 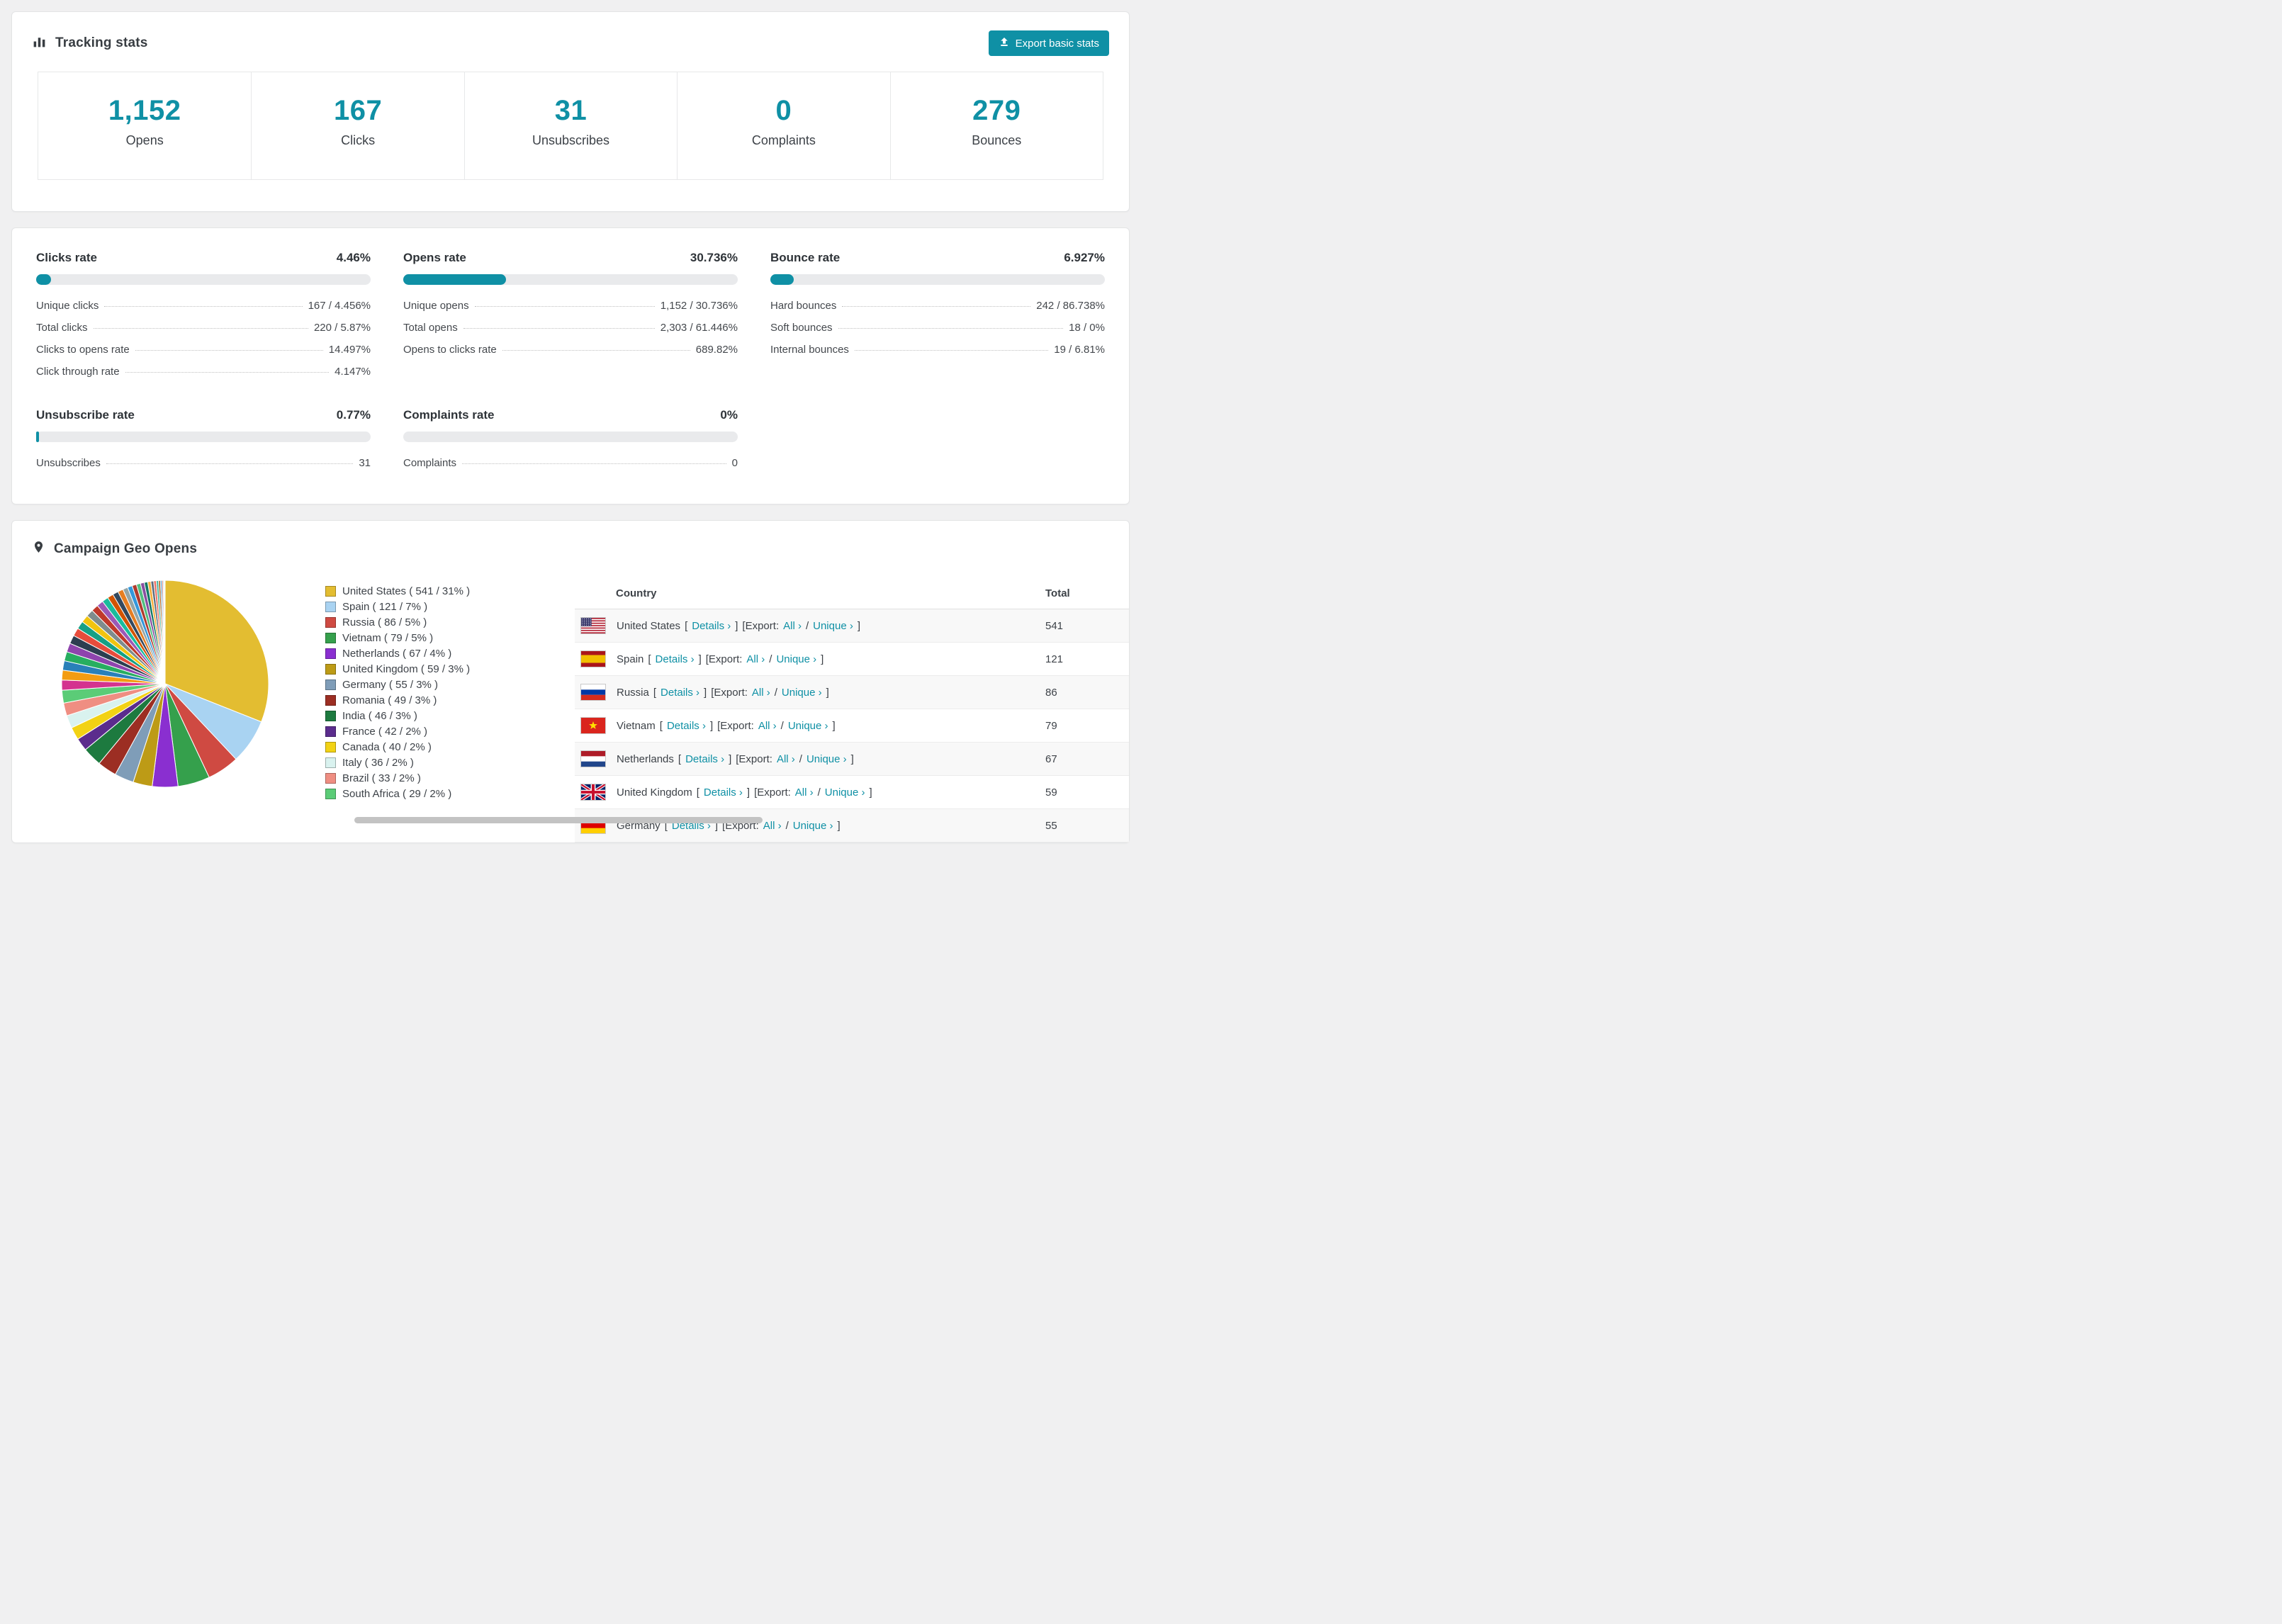 What do you see at coordinates (997, 140) in the screenshot?
I see `stat-label: Bounces` at bounding box center [997, 140].